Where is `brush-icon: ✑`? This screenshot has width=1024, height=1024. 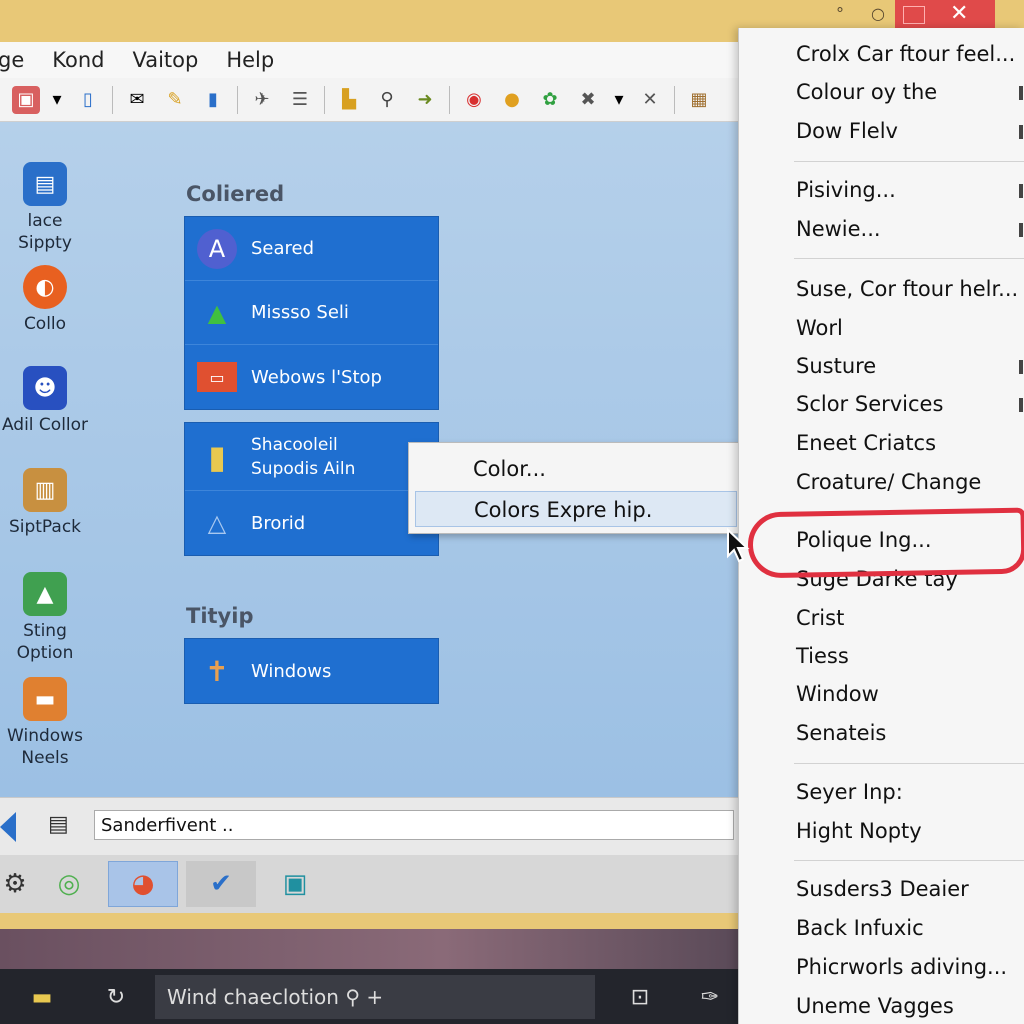 brush-icon: ✑ is located at coordinates (710, 997).